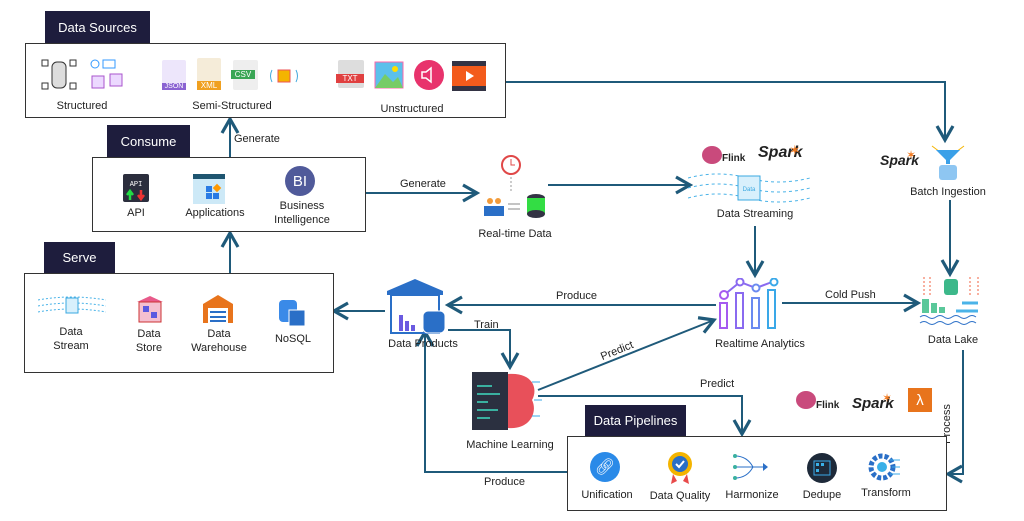 The image size is (1024, 521). Describe the element at coordinates (292, 313) in the screenshot. I see `nosql-icon` at that location.